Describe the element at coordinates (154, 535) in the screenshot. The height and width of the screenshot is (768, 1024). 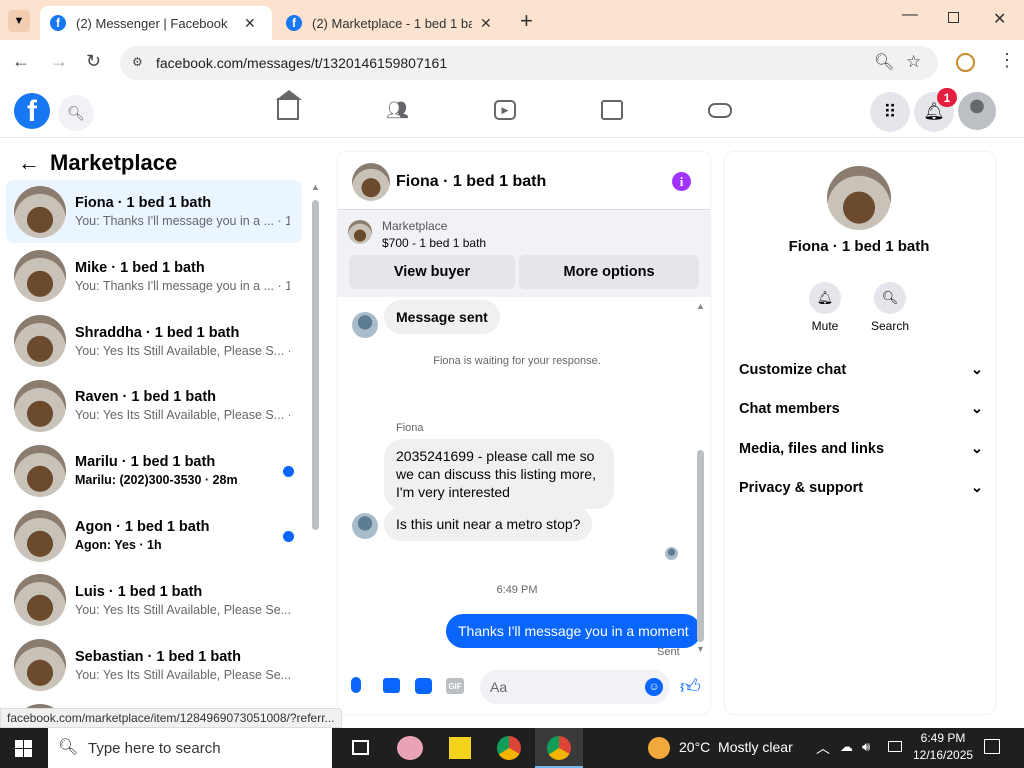
I see `conversation-item: Agon · 1 bed 1 bath Agon: Yes · 1h` at that location.